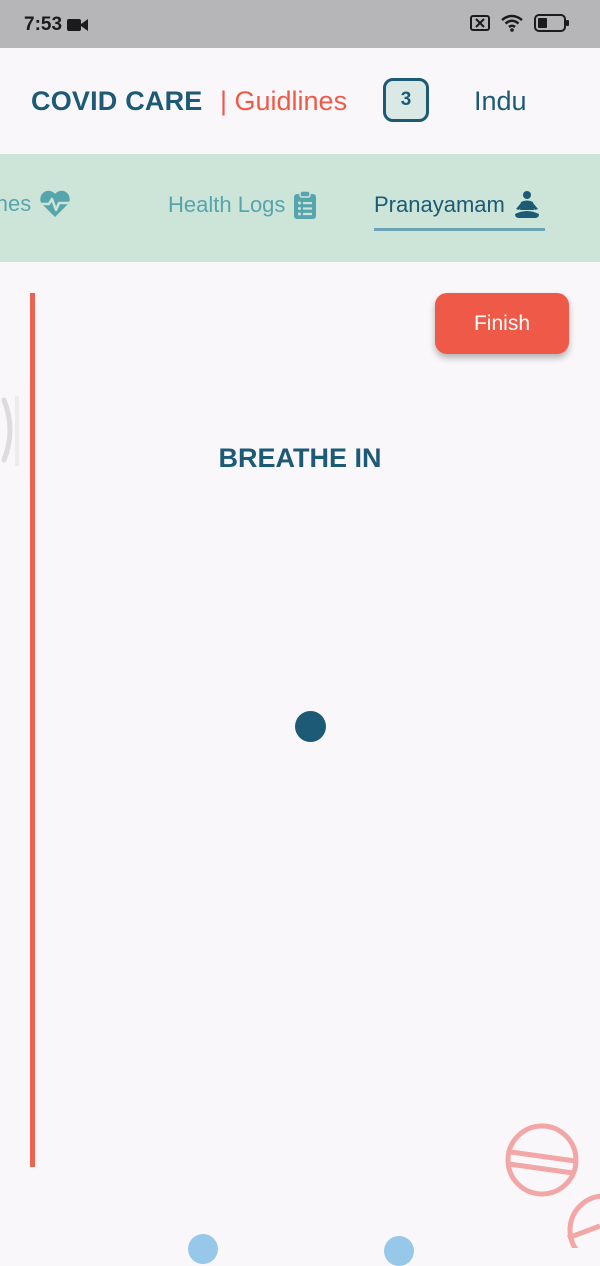 The width and height of the screenshot is (600, 1266). I want to click on progress-line, so click(32, 730).